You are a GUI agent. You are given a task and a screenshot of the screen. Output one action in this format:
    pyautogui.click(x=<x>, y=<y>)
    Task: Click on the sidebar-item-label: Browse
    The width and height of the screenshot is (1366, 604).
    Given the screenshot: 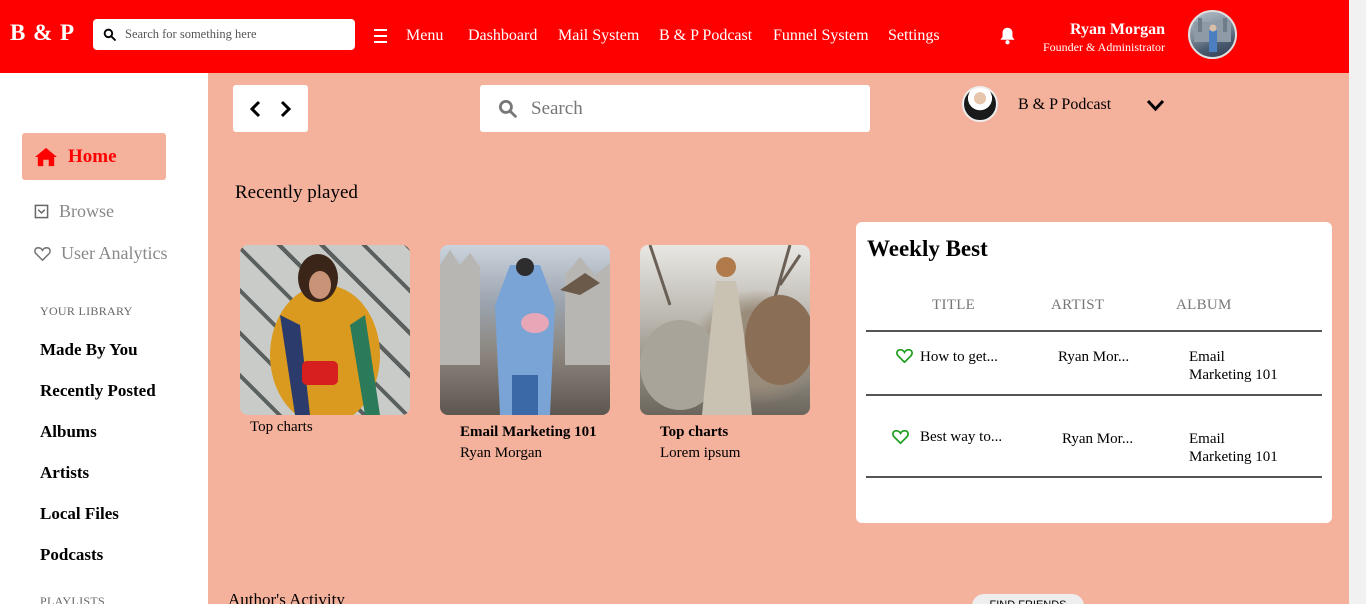 What is the action you would take?
    pyautogui.click(x=86, y=211)
    